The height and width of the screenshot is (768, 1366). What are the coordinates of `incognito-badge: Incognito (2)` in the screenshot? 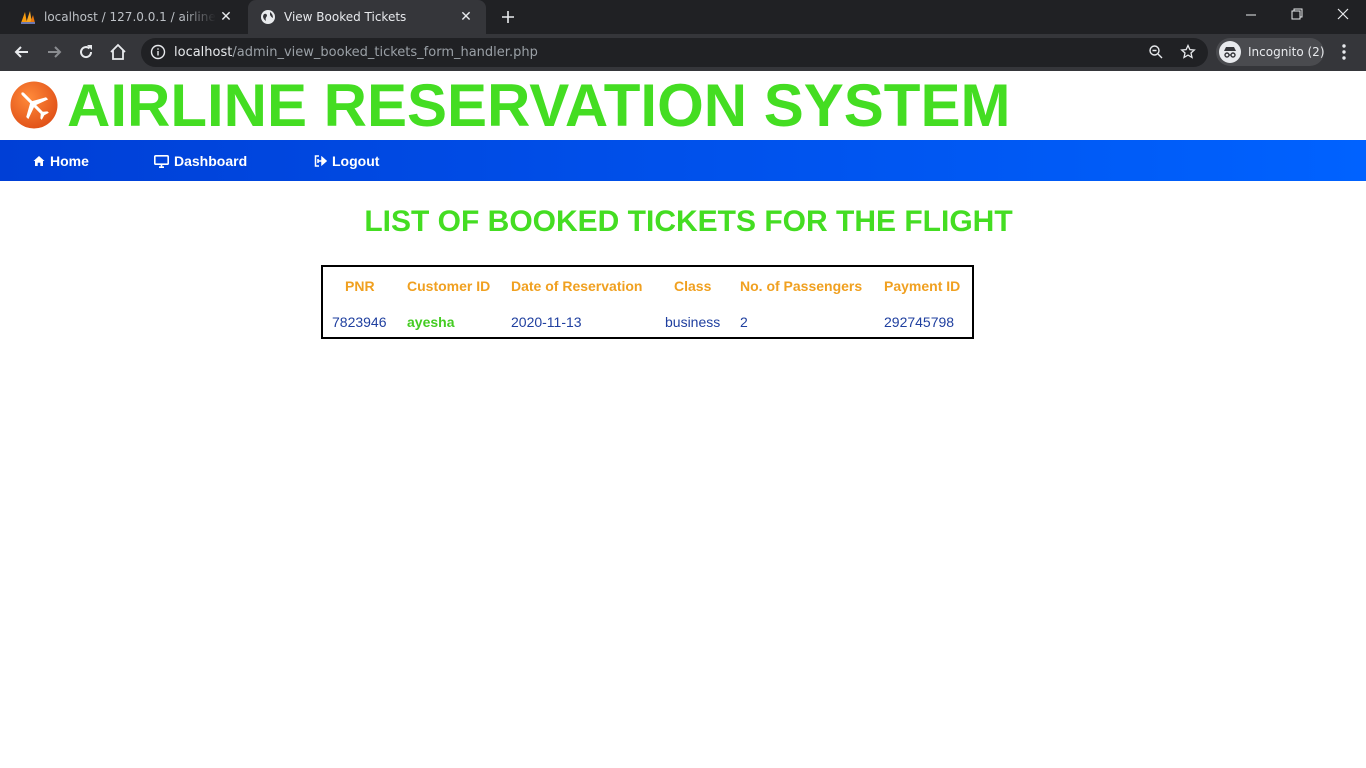 It's located at (1270, 52).